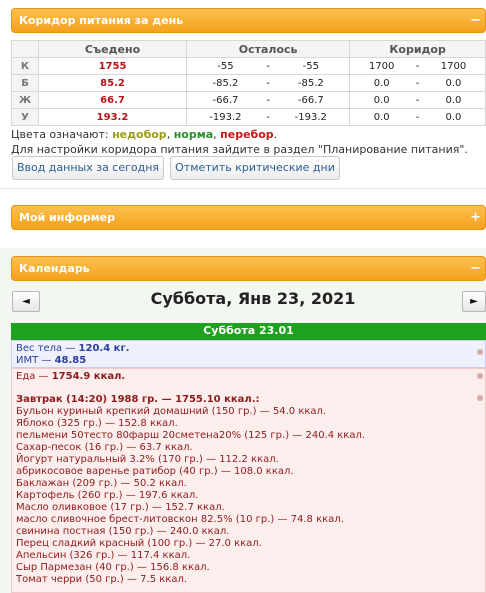 This screenshot has width=486, height=593. What do you see at coordinates (112, 49) in the screenshot?
I see `header-cell: Съедено` at bounding box center [112, 49].